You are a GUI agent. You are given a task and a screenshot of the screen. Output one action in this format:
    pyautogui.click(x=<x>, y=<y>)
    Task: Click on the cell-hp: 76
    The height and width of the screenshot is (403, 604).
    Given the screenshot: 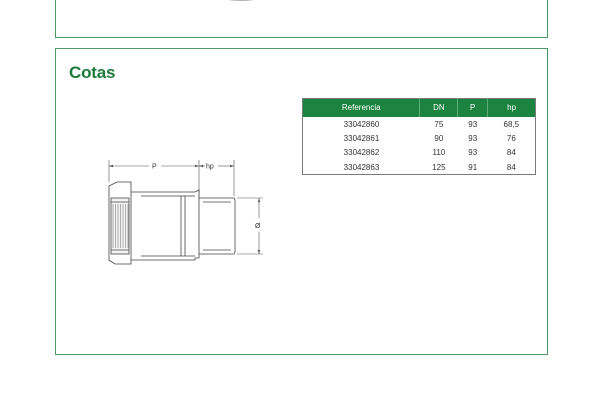 What is the action you would take?
    pyautogui.click(x=511, y=138)
    